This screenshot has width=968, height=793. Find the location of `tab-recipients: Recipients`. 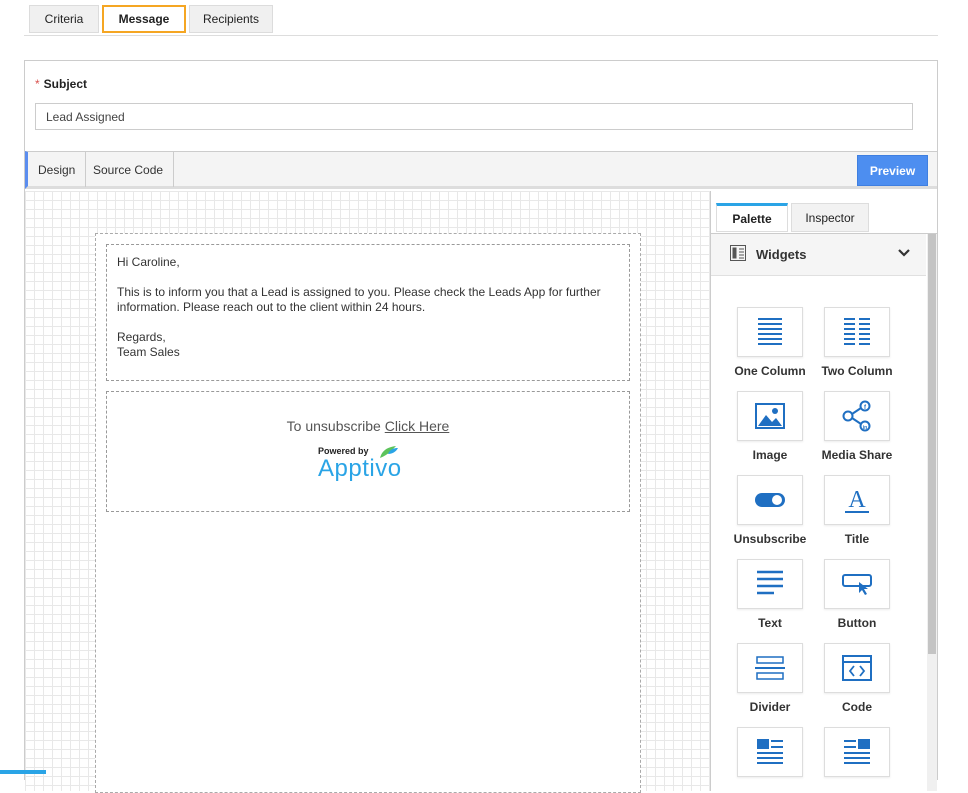

tab-recipients: Recipients is located at coordinates (231, 19).